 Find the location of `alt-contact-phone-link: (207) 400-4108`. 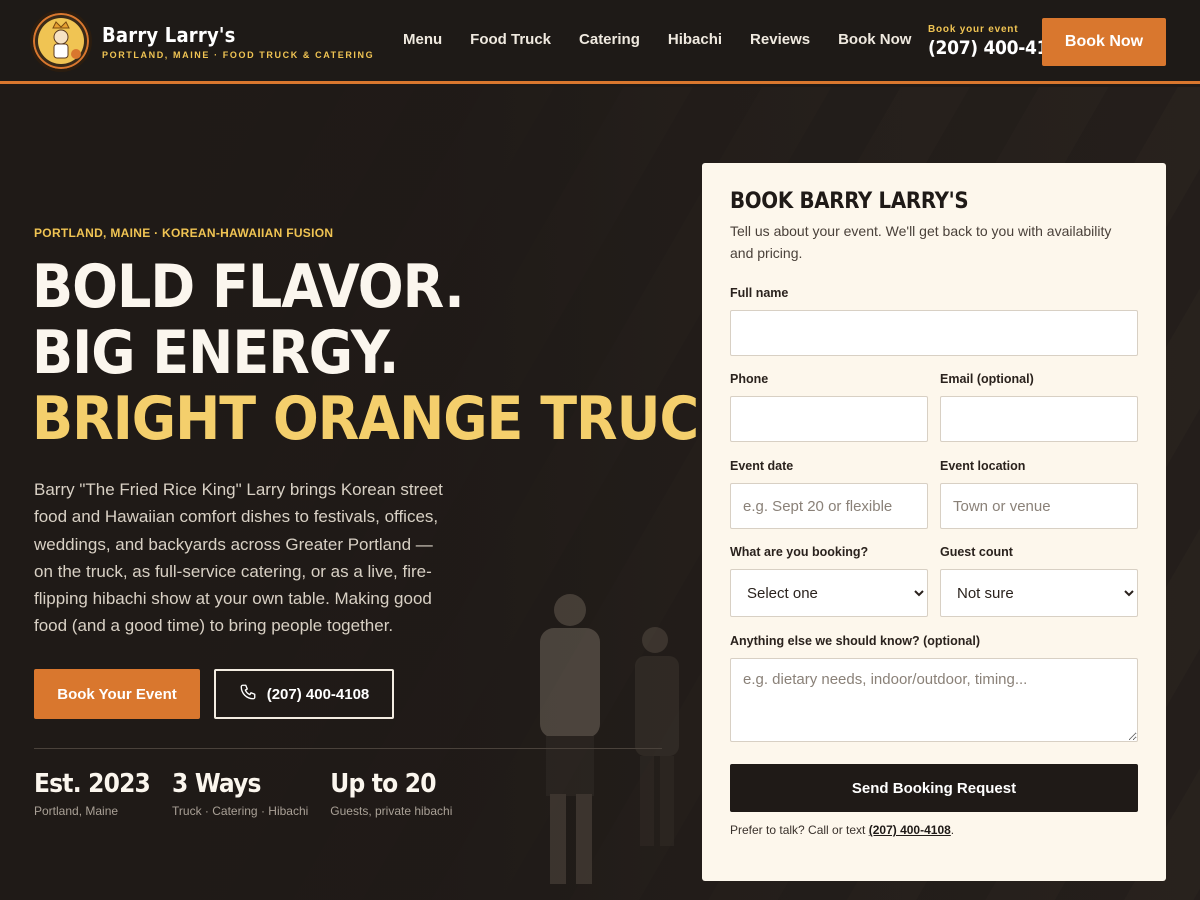

alt-contact-phone-link: (207) 400-4108 is located at coordinates (910, 830).